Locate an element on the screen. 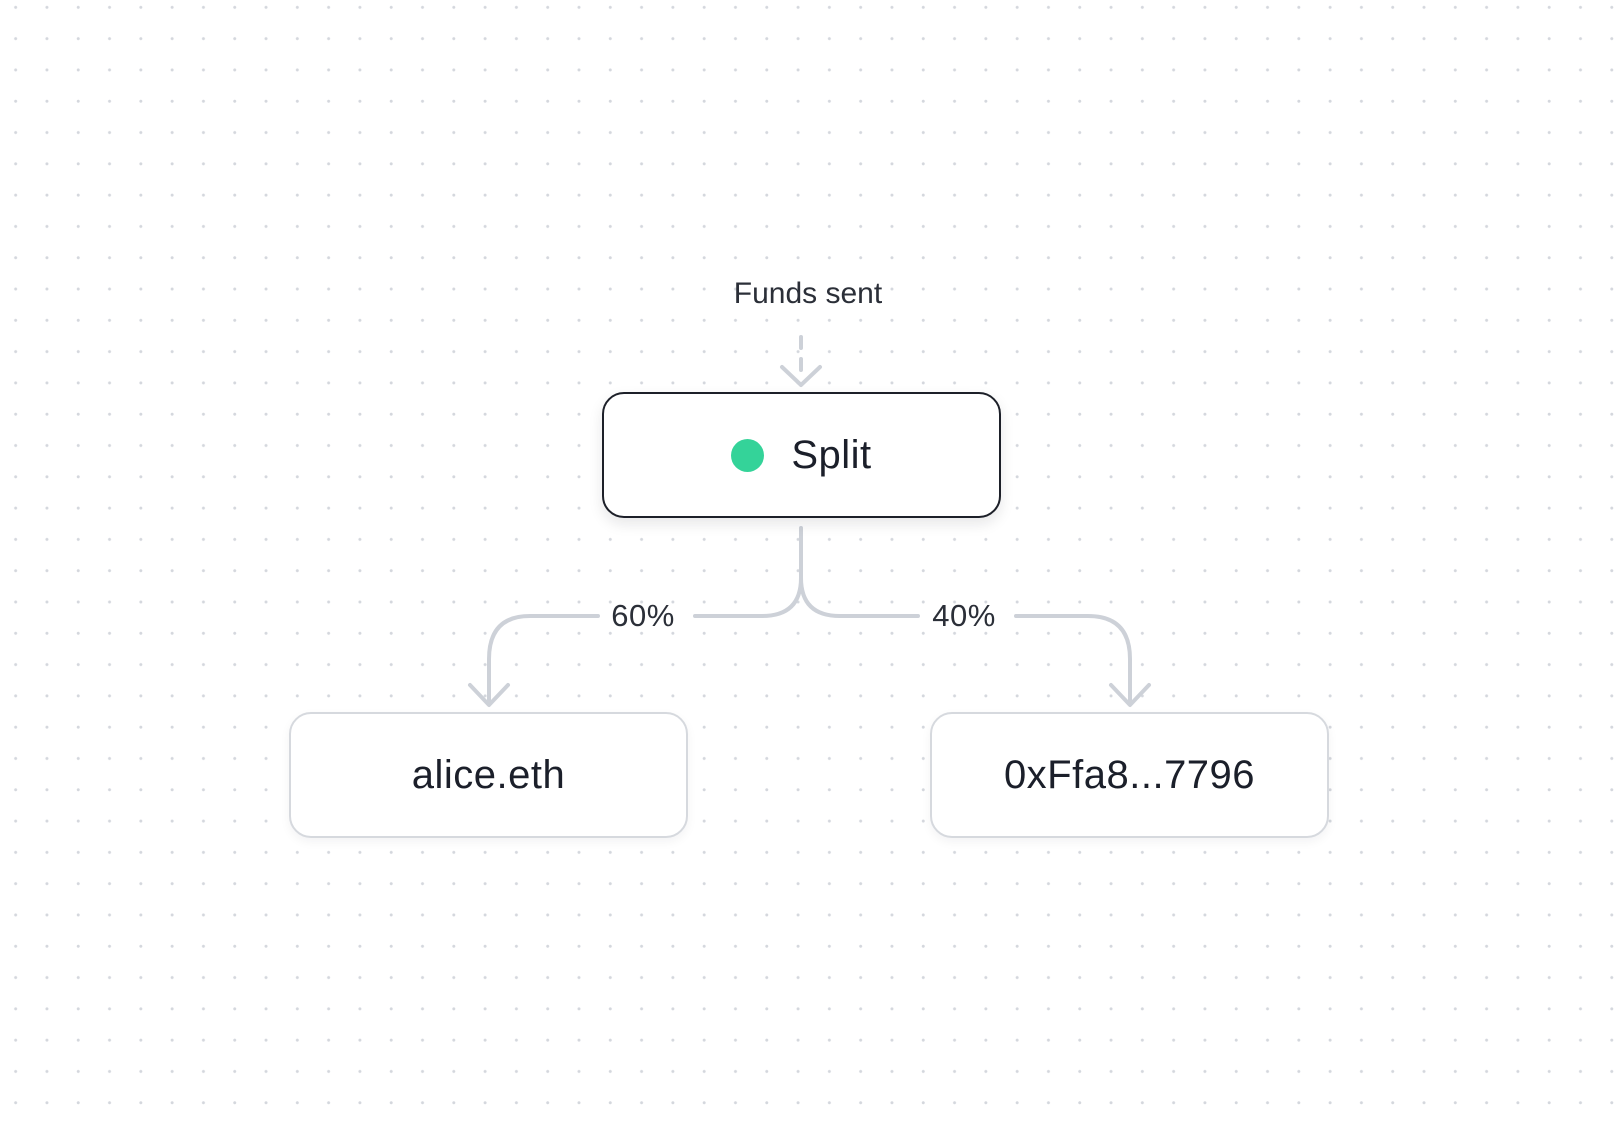  funds-sent-label: Funds sent is located at coordinates (808, 293).